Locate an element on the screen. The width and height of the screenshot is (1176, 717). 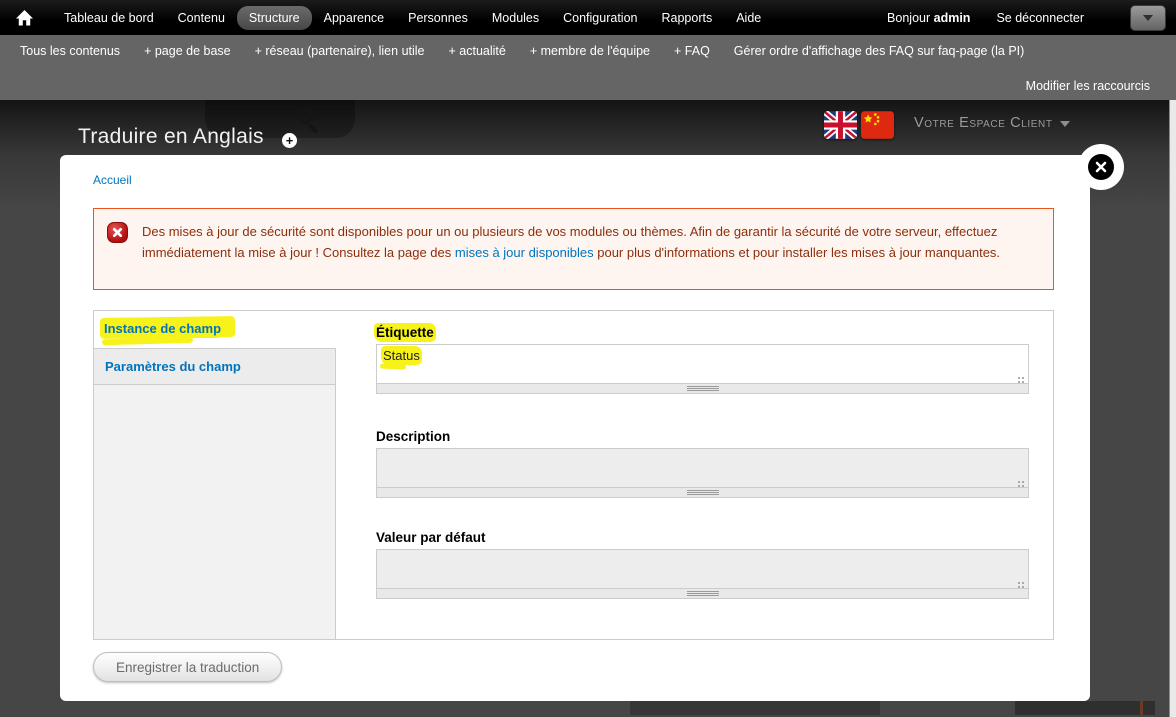
etiquette-label: Étiquette is located at coordinates (405, 332).